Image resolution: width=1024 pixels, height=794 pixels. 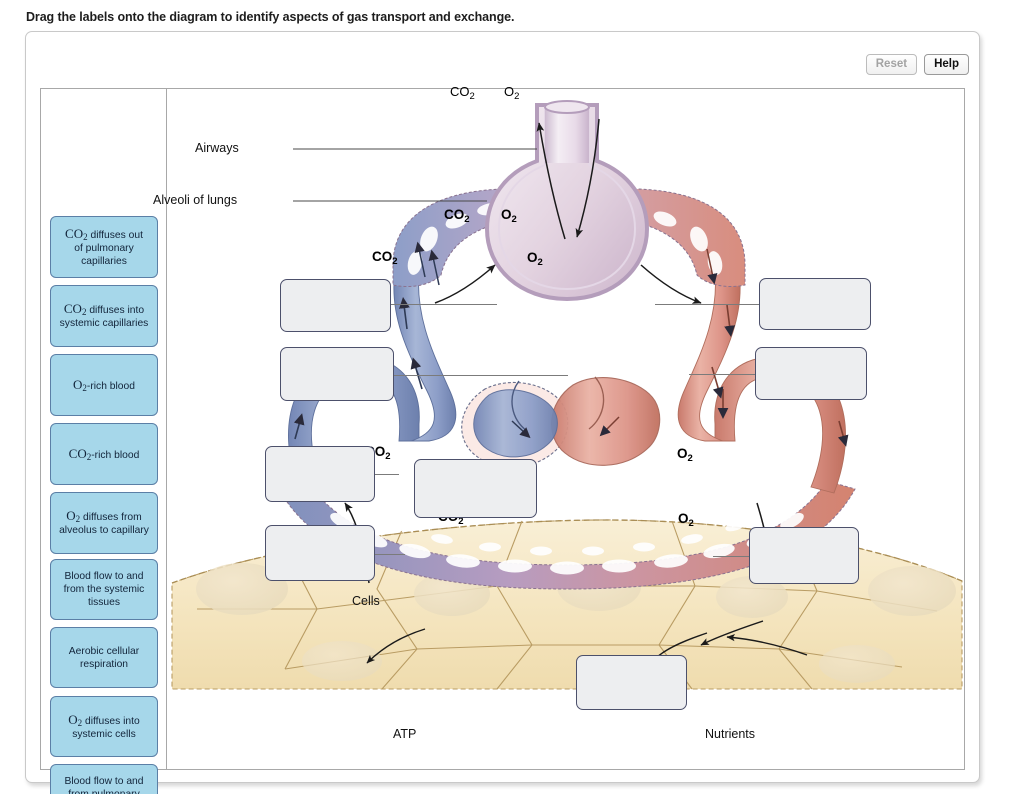 What do you see at coordinates (462, 93) in the screenshot?
I see `gas-co2-airway-out: CO2` at bounding box center [462, 93].